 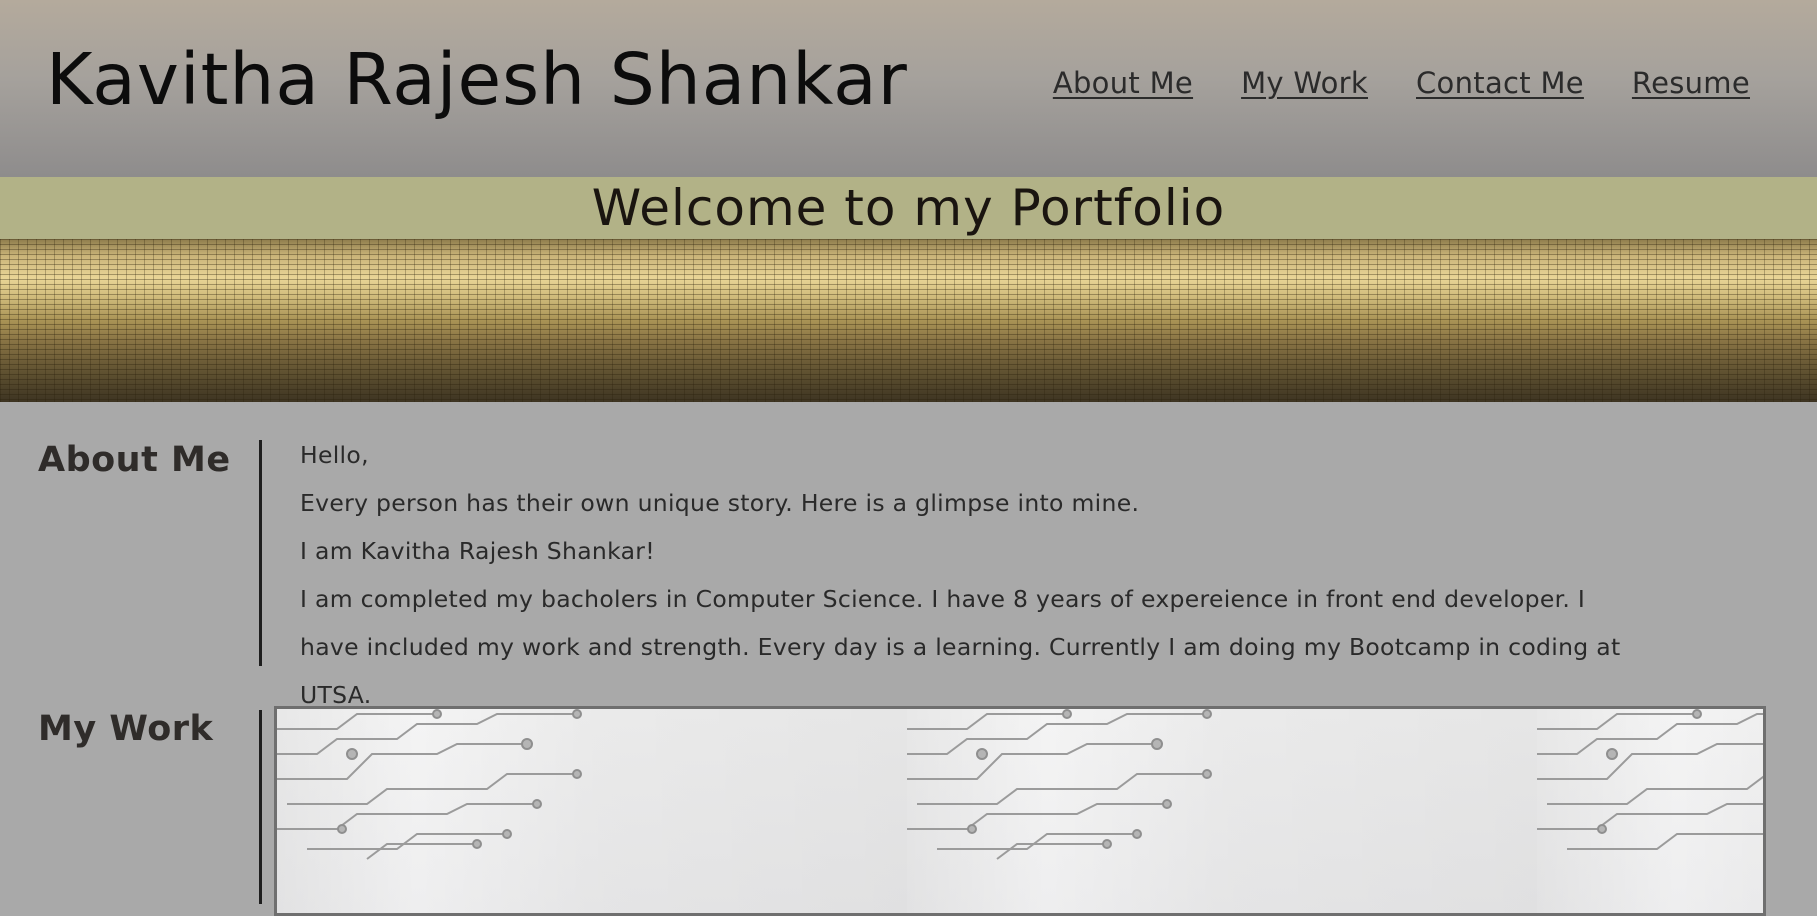 I want to click on nav-link-my-work: My Work, so click(x=1304, y=83).